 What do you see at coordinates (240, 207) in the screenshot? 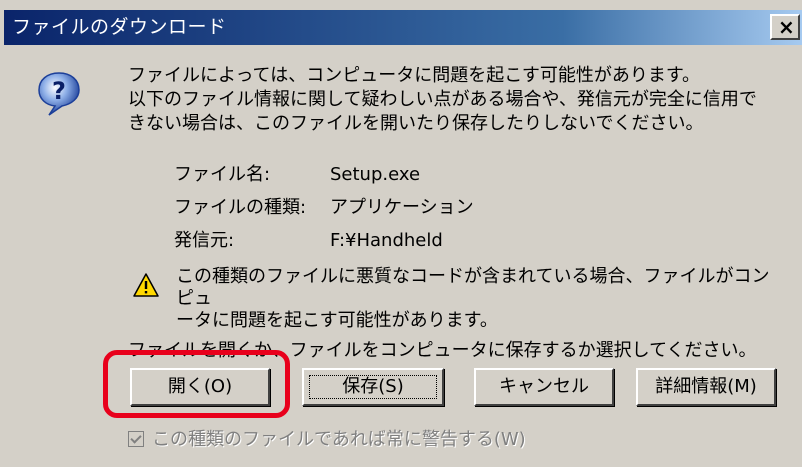
I see `file-type-label: ファイルの種類:` at bounding box center [240, 207].